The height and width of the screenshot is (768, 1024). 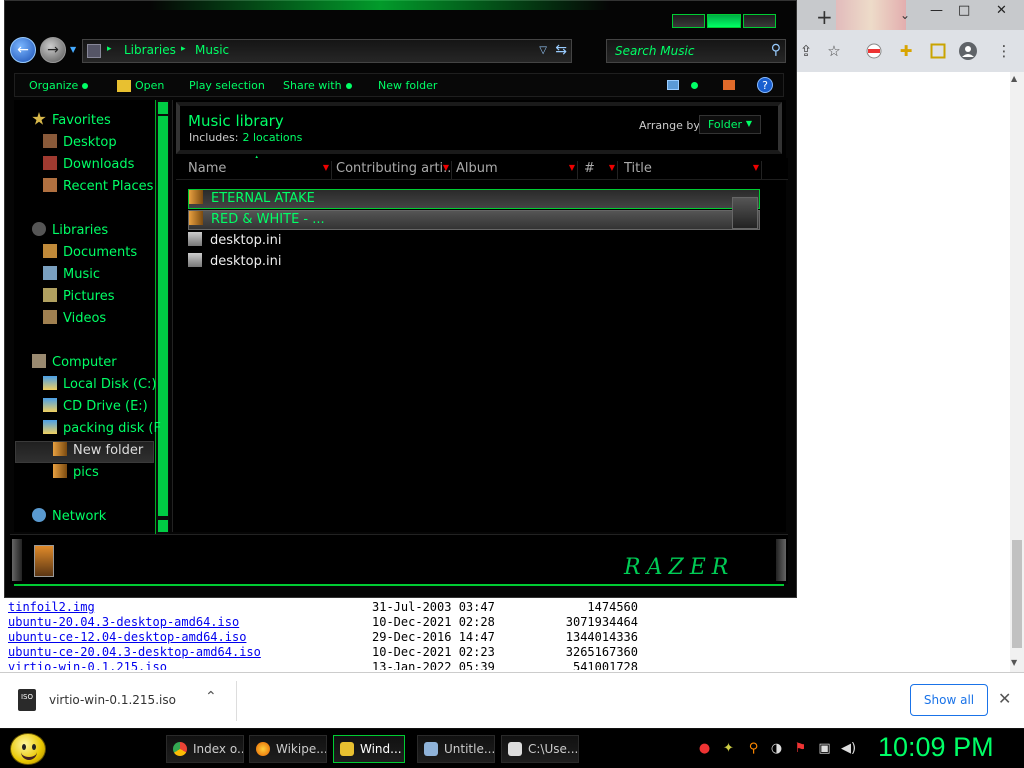 What do you see at coordinates (834, 51) in the screenshot?
I see `bookmark-star-icon: ☆` at bounding box center [834, 51].